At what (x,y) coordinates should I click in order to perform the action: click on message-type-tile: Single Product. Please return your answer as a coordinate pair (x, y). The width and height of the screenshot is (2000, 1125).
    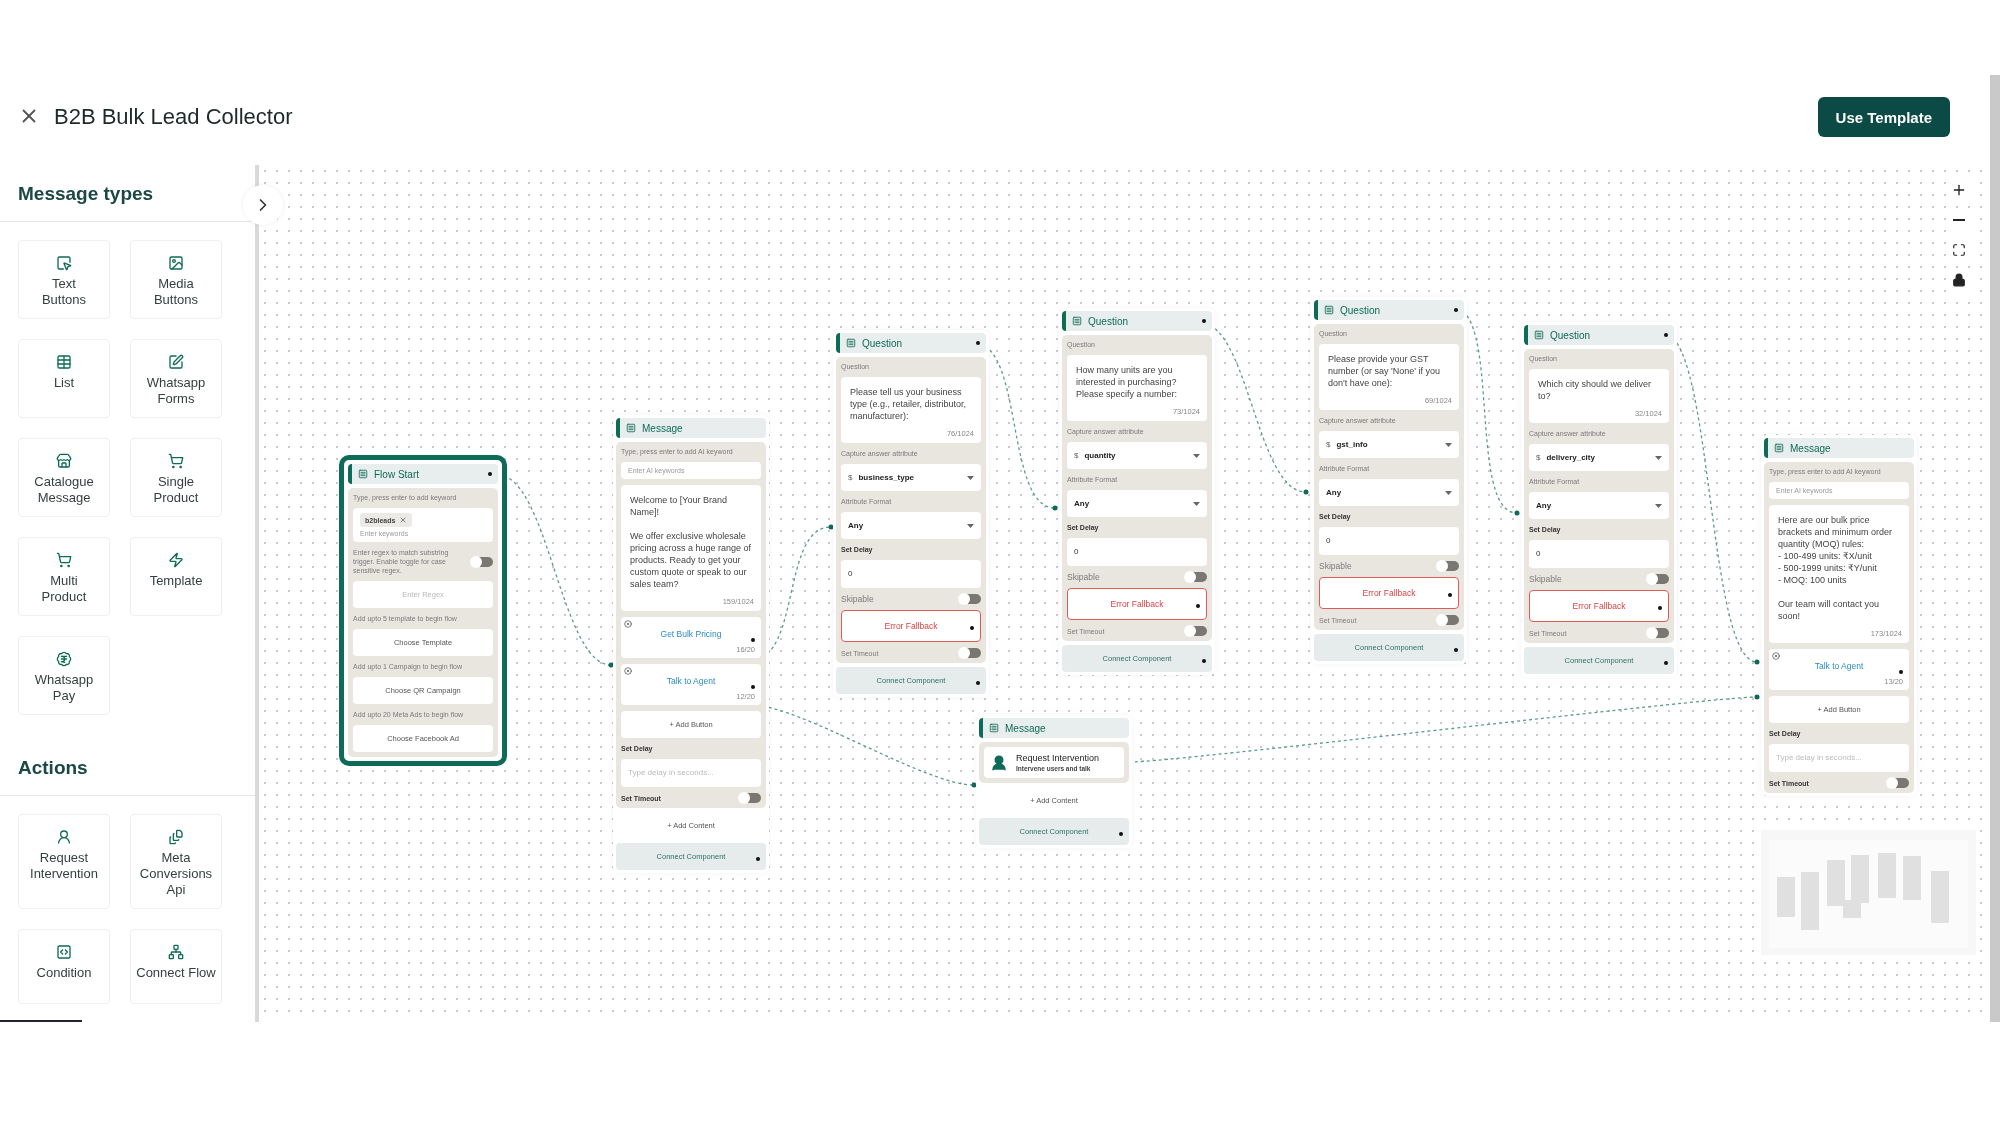
    Looking at the image, I should click on (176, 477).